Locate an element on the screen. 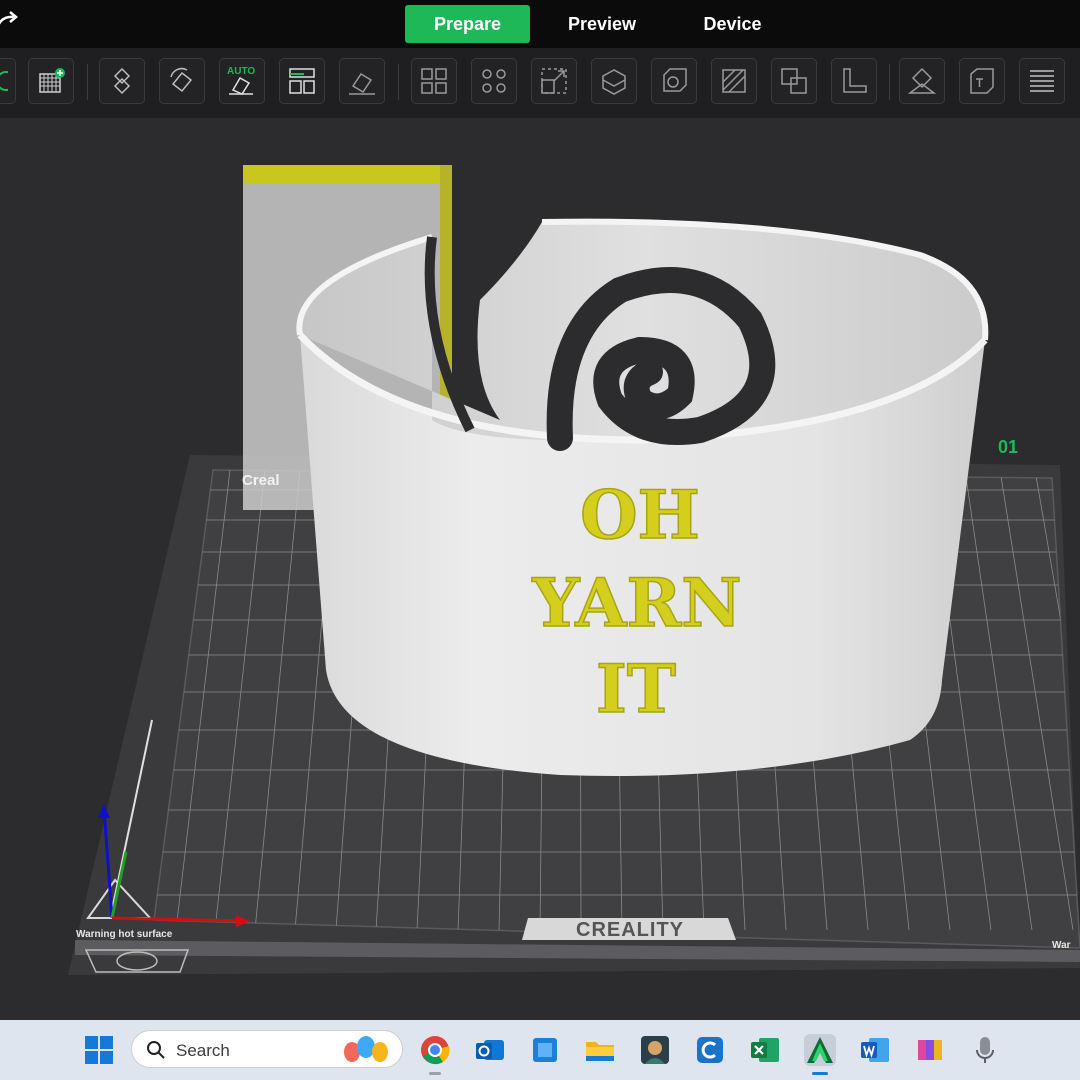 Image resolution: width=1080 pixels, height=1080 pixels. folder-icon is located at coordinates (600, 1051).